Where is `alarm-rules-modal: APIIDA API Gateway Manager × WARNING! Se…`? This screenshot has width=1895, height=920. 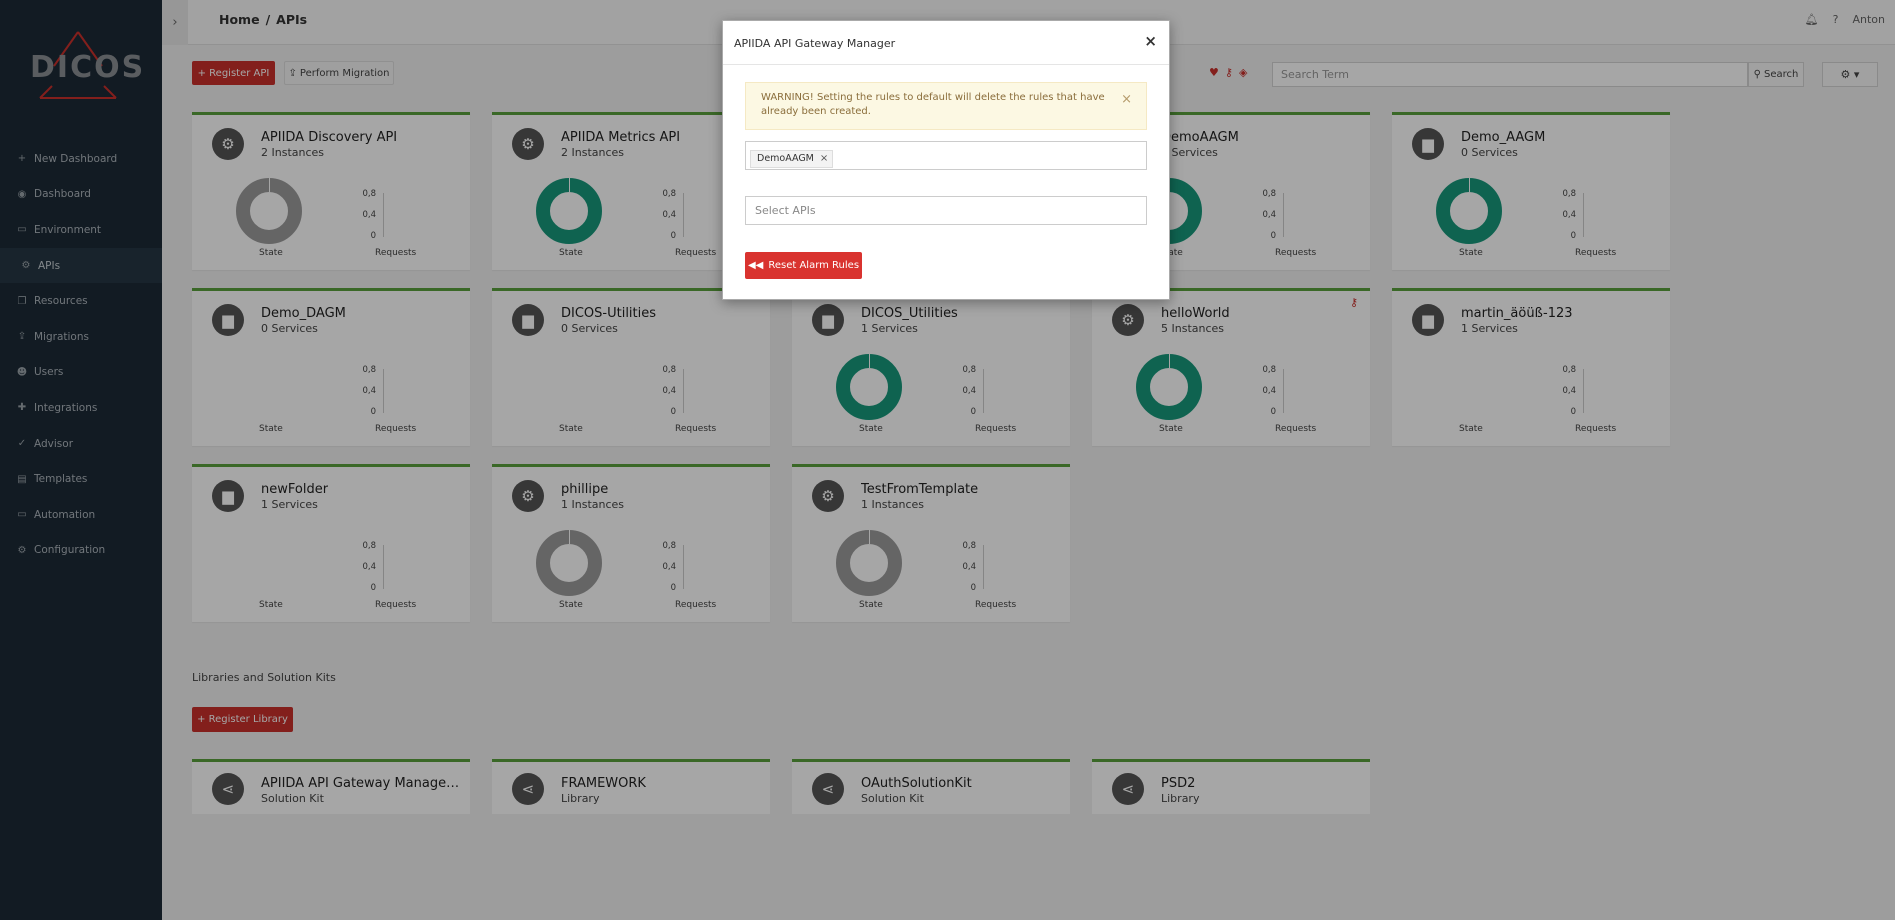 alarm-rules-modal: APIIDA API Gateway Manager × WARNING! Se… is located at coordinates (946, 160).